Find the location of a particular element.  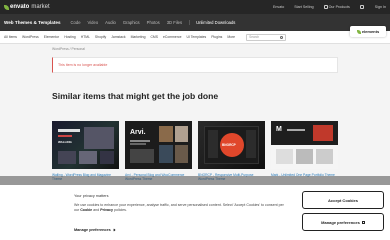

thumb-text: WALLING is located at coordinates (65, 142).